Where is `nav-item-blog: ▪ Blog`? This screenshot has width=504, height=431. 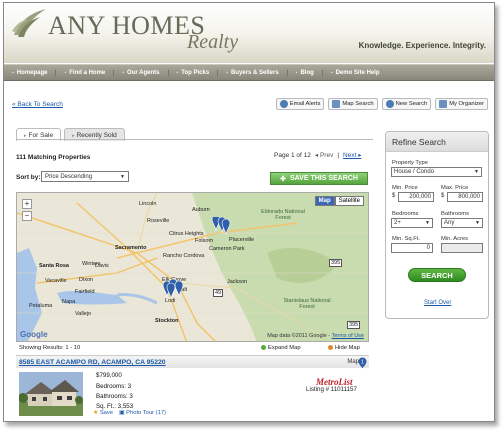 nav-item-blog: ▪ Blog is located at coordinates (305, 72).